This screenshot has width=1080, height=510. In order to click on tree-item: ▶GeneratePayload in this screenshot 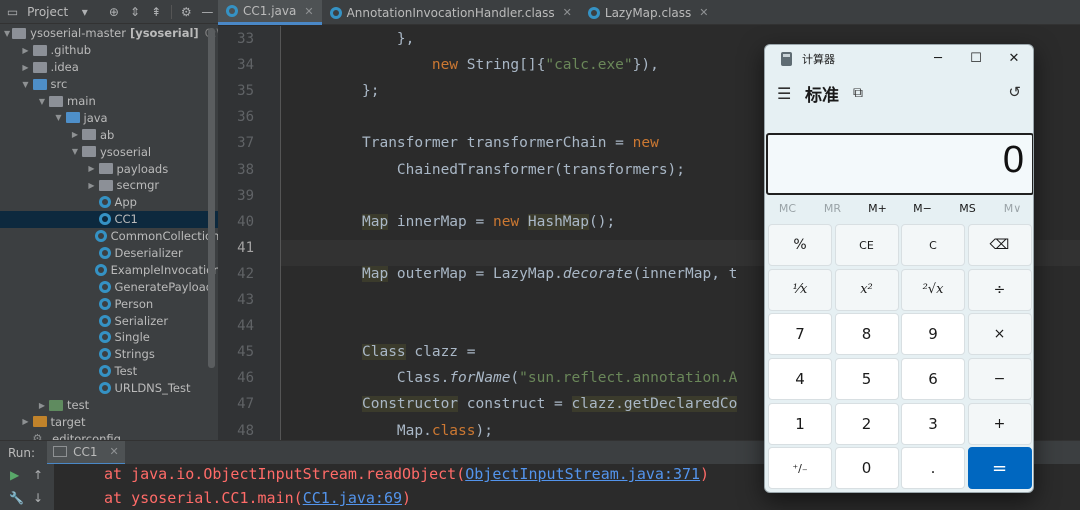, I will do `click(109, 286)`.